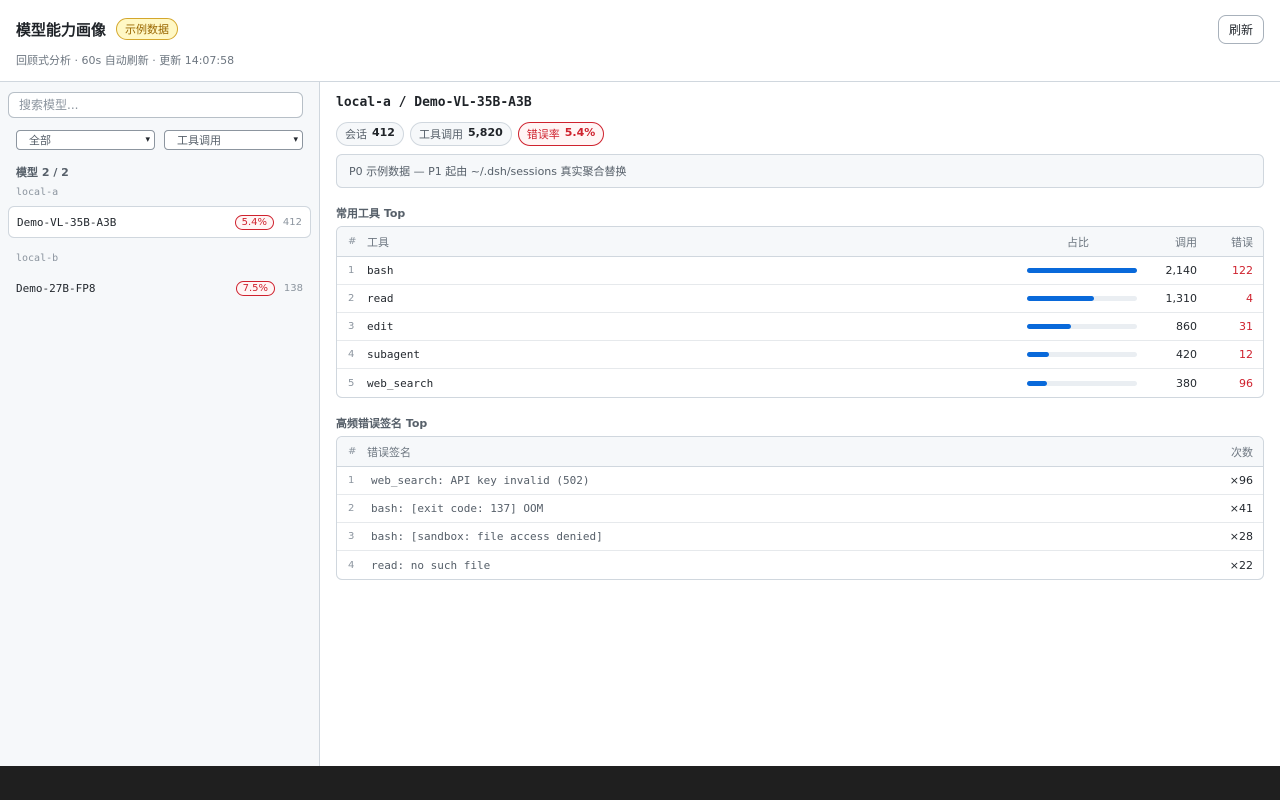 This screenshot has width=1280, height=800. Describe the element at coordinates (351, 298) in the screenshot. I see `row-index: 2` at that location.